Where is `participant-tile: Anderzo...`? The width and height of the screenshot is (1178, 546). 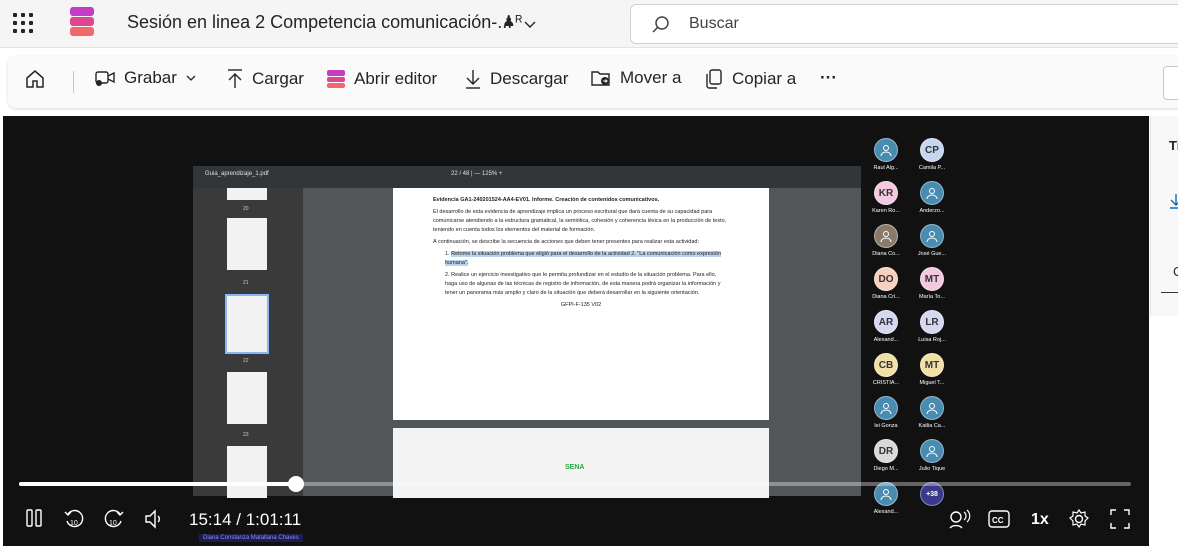 participant-tile: Anderzo... is located at coordinates (932, 197).